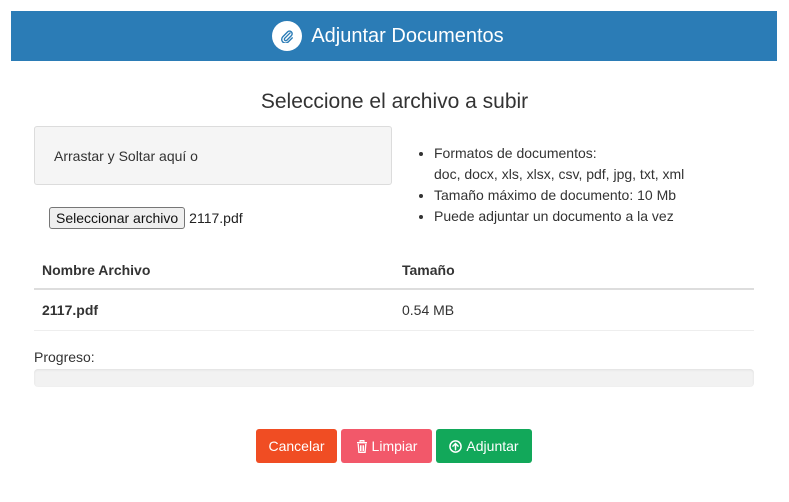  Describe the element at coordinates (394, 271) in the screenshot. I see `table-header: Nombre Archivo Tamaño` at that location.